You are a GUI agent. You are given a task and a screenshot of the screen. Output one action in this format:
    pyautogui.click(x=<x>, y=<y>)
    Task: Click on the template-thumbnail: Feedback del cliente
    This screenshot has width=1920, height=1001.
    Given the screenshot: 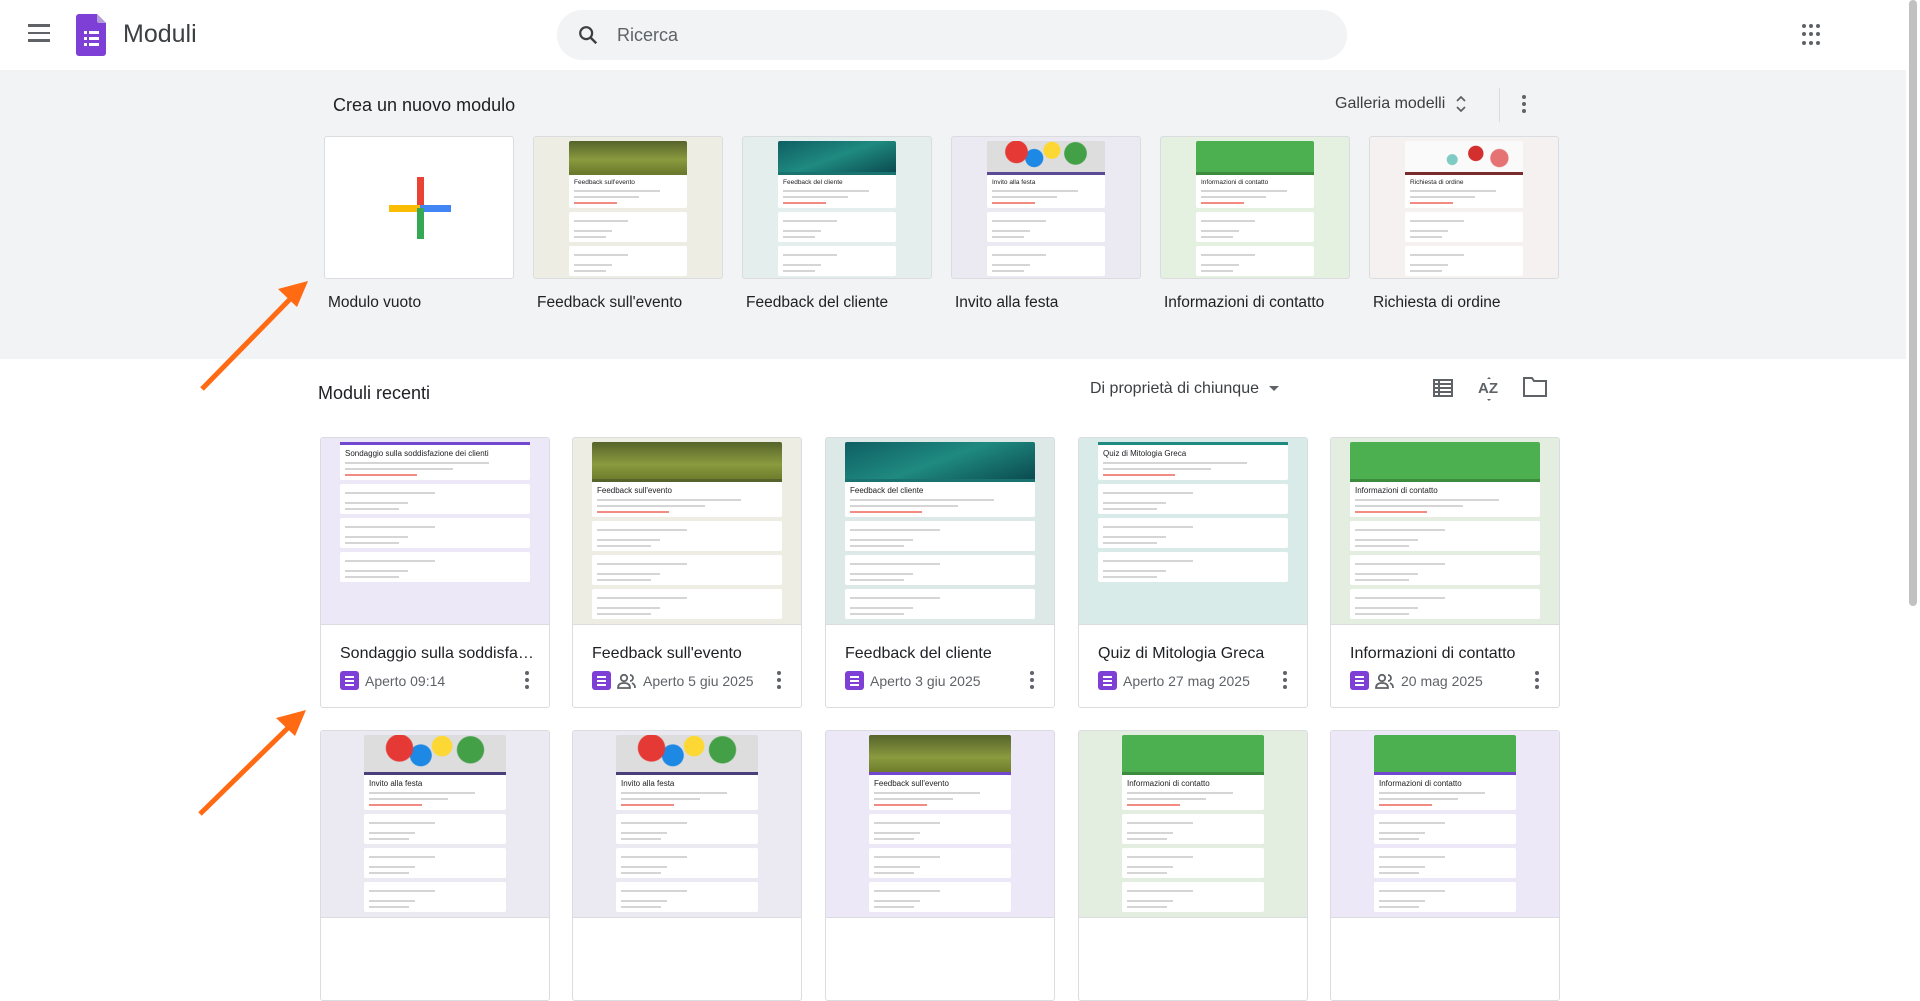 What is the action you would take?
    pyautogui.click(x=837, y=207)
    